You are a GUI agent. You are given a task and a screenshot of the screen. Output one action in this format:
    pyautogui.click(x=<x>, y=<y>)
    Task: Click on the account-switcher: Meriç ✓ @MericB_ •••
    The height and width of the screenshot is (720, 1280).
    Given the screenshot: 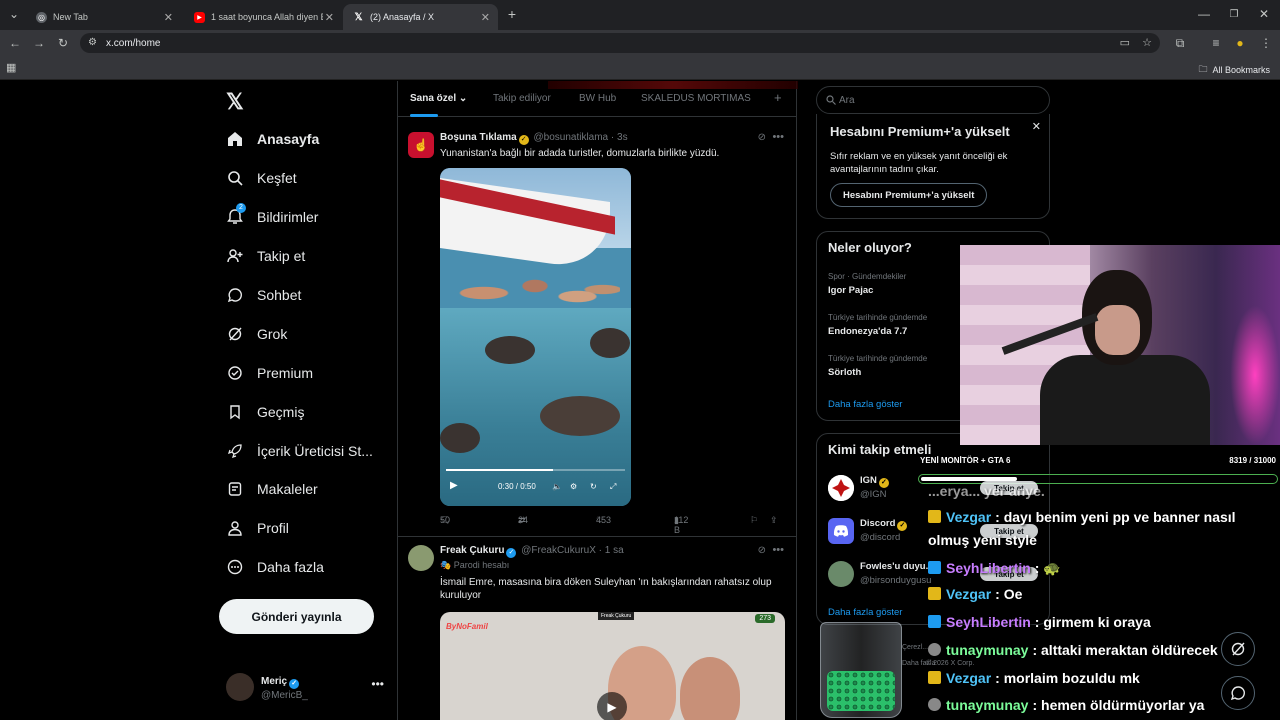 What is the action you would take?
    pyautogui.click(x=306, y=690)
    